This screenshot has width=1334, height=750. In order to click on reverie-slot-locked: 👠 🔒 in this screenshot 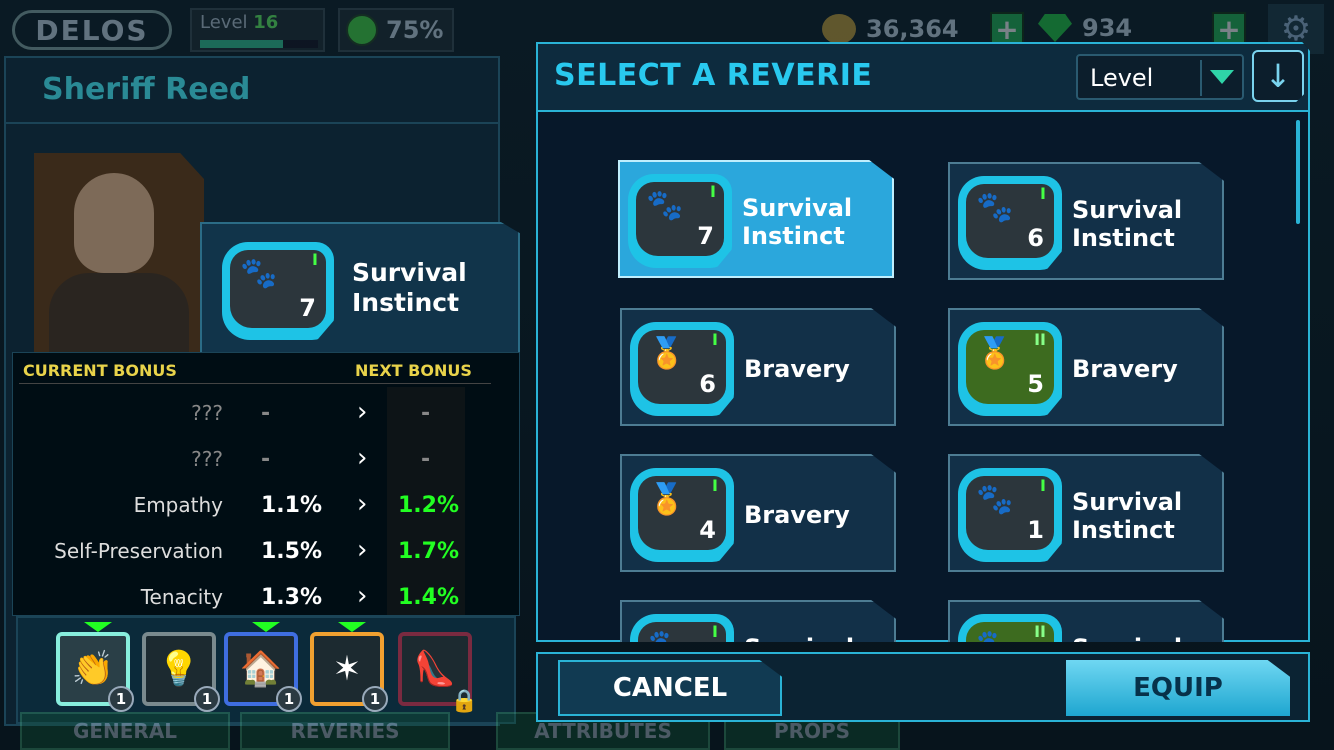, I will do `click(438, 673)`.